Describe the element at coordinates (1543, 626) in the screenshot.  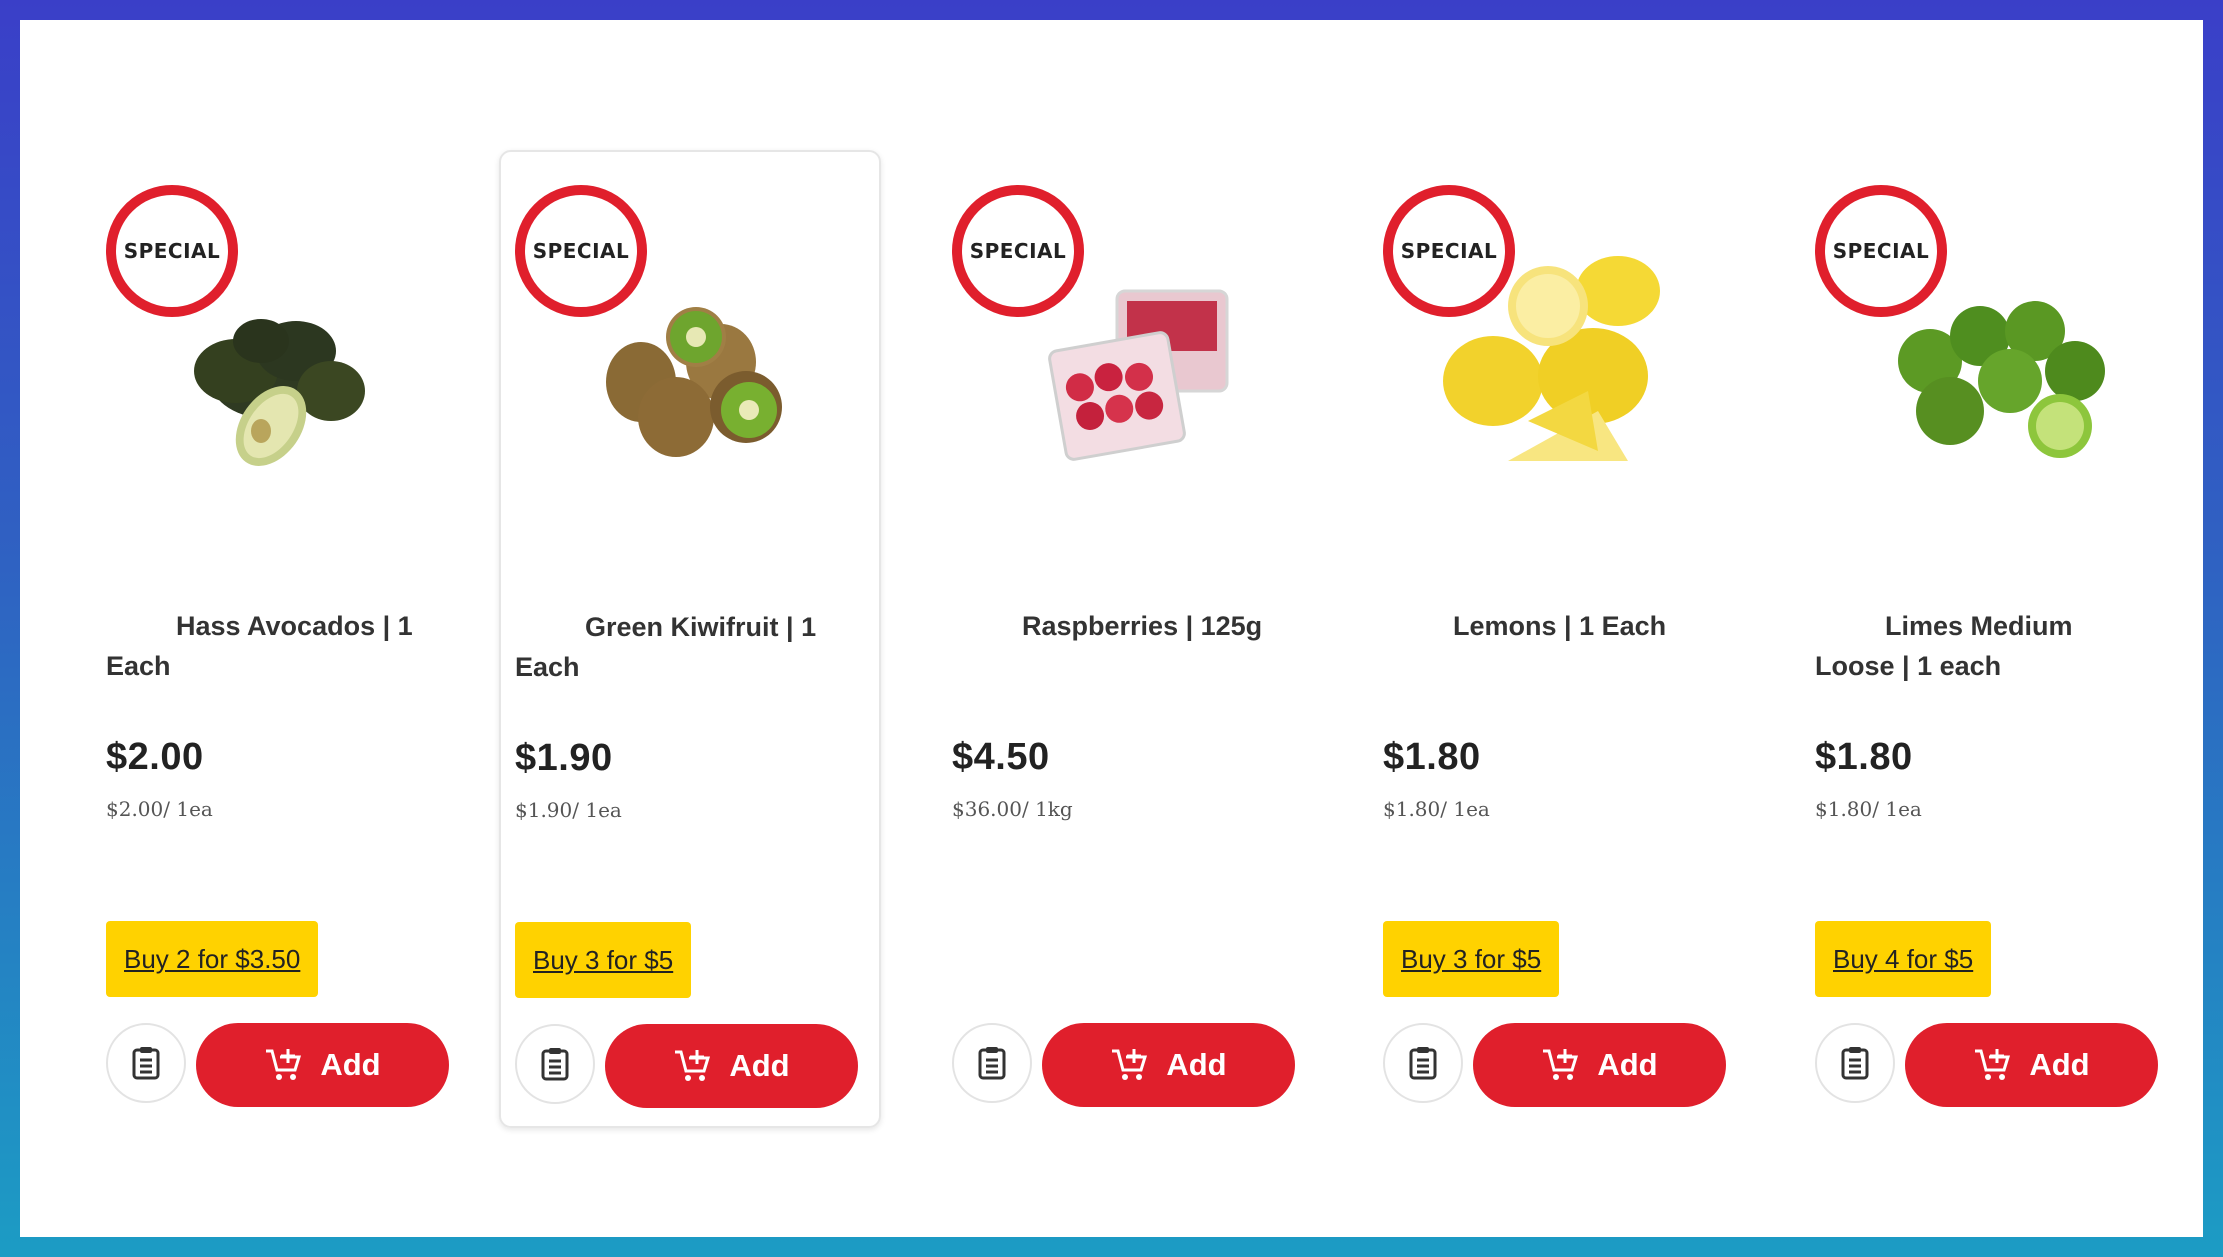
I see `product-title: Lemons | 1 Each` at that location.